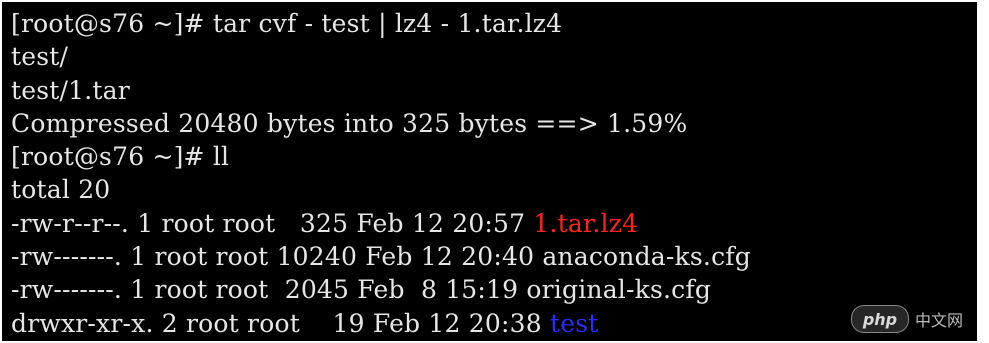  What do you see at coordinates (40, 57) in the screenshot?
I see `output-line-test-dir: test/` at bounding box center [40, 57].